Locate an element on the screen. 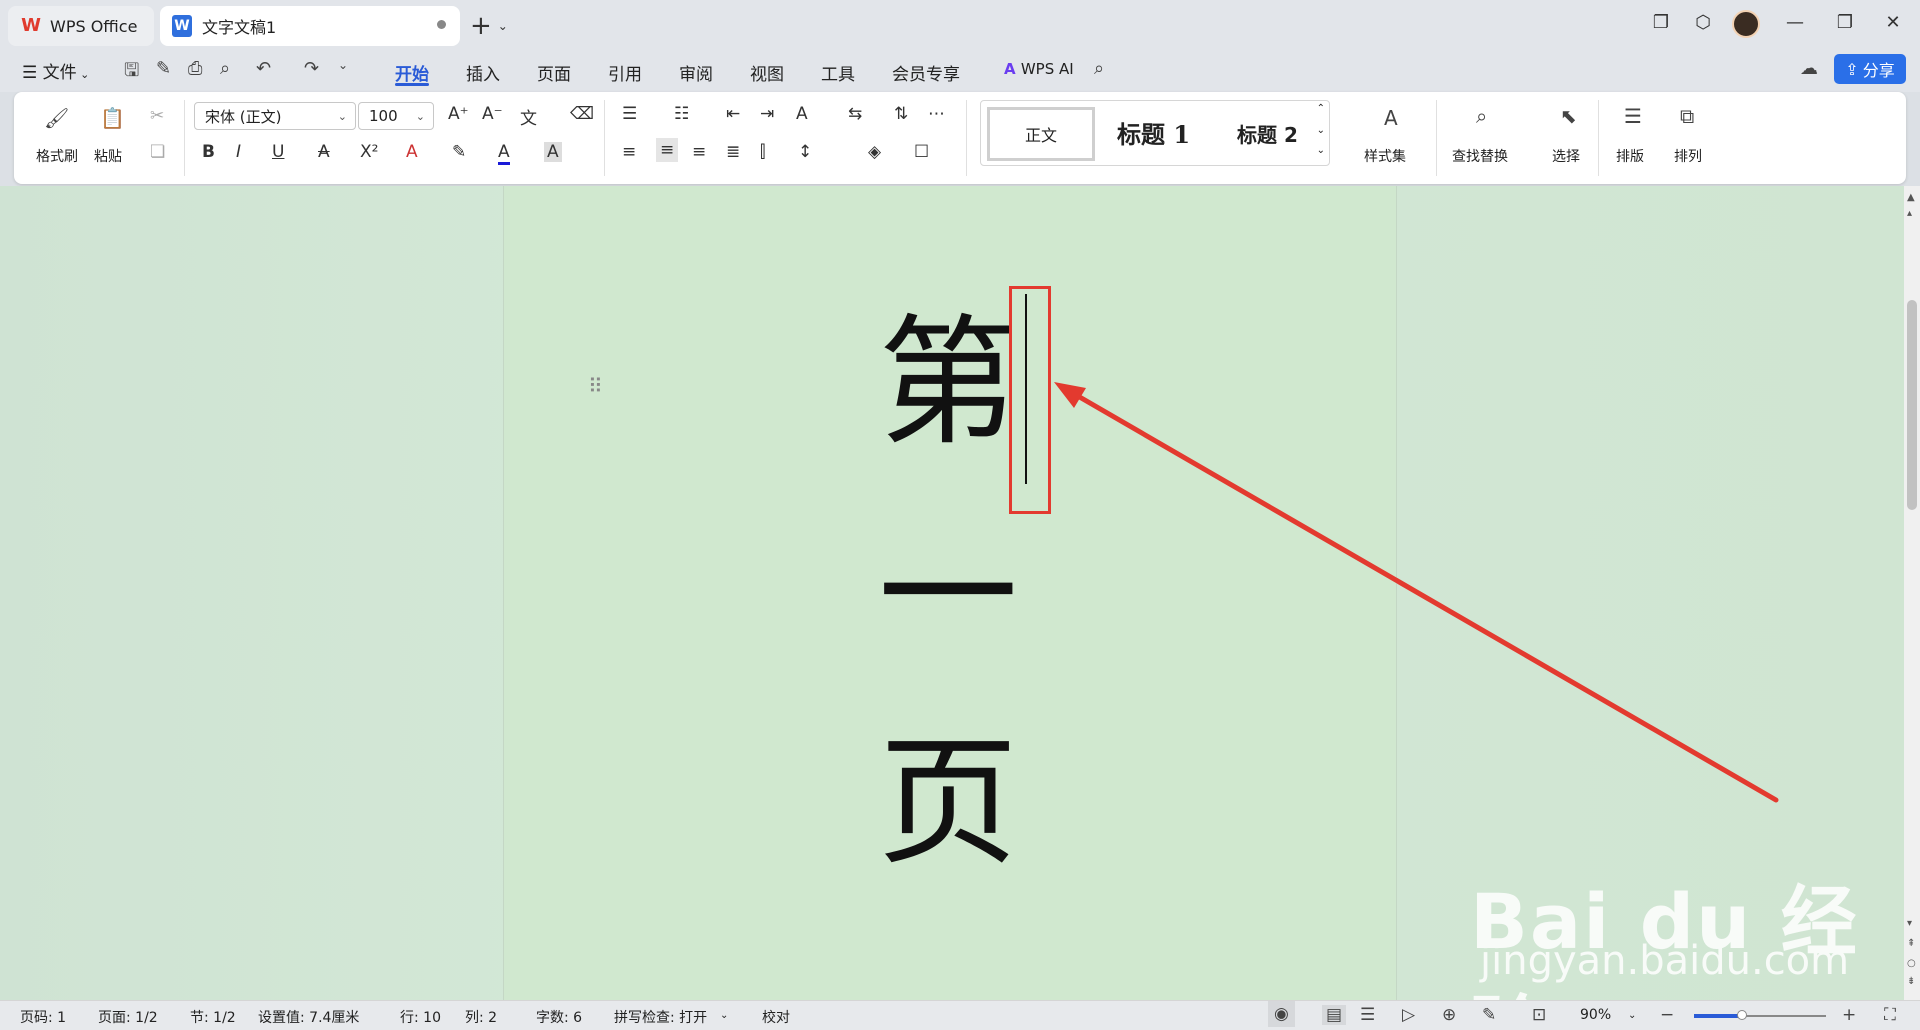 The width and height of the screenshot is (1920, 1030). sort-icon: ⇅ is located at coordinates (901, 114).